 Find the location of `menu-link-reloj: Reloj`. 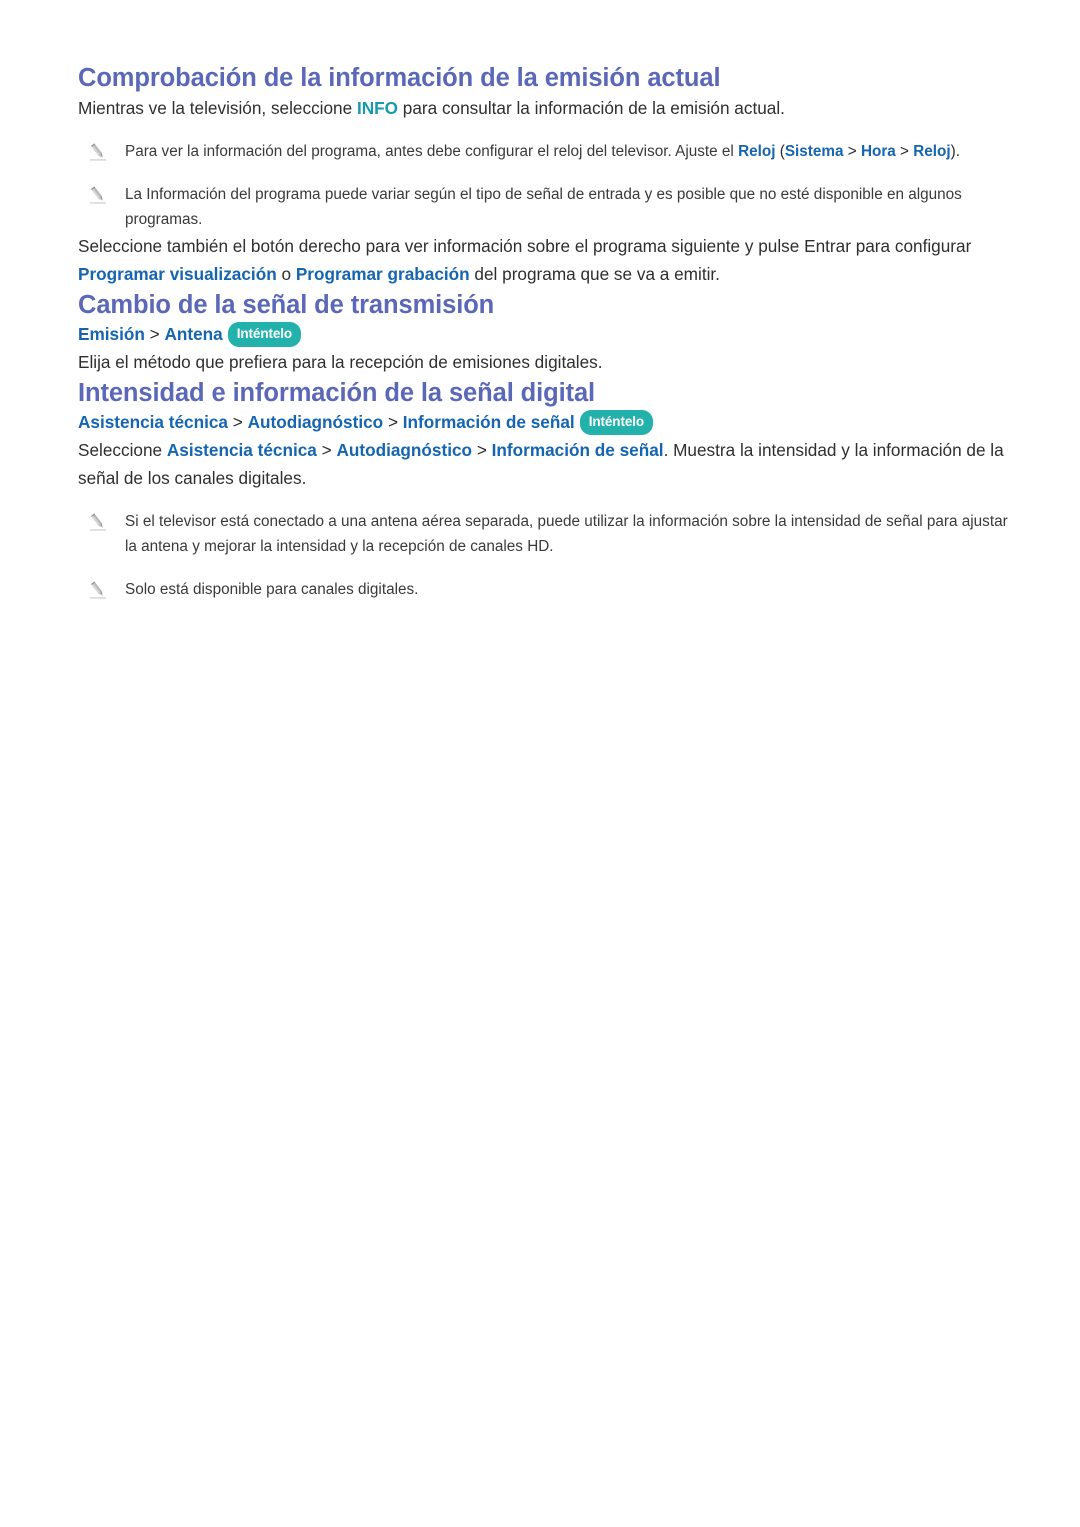

menu-link-reloj: Reloj is located at coordinates (757, 152).